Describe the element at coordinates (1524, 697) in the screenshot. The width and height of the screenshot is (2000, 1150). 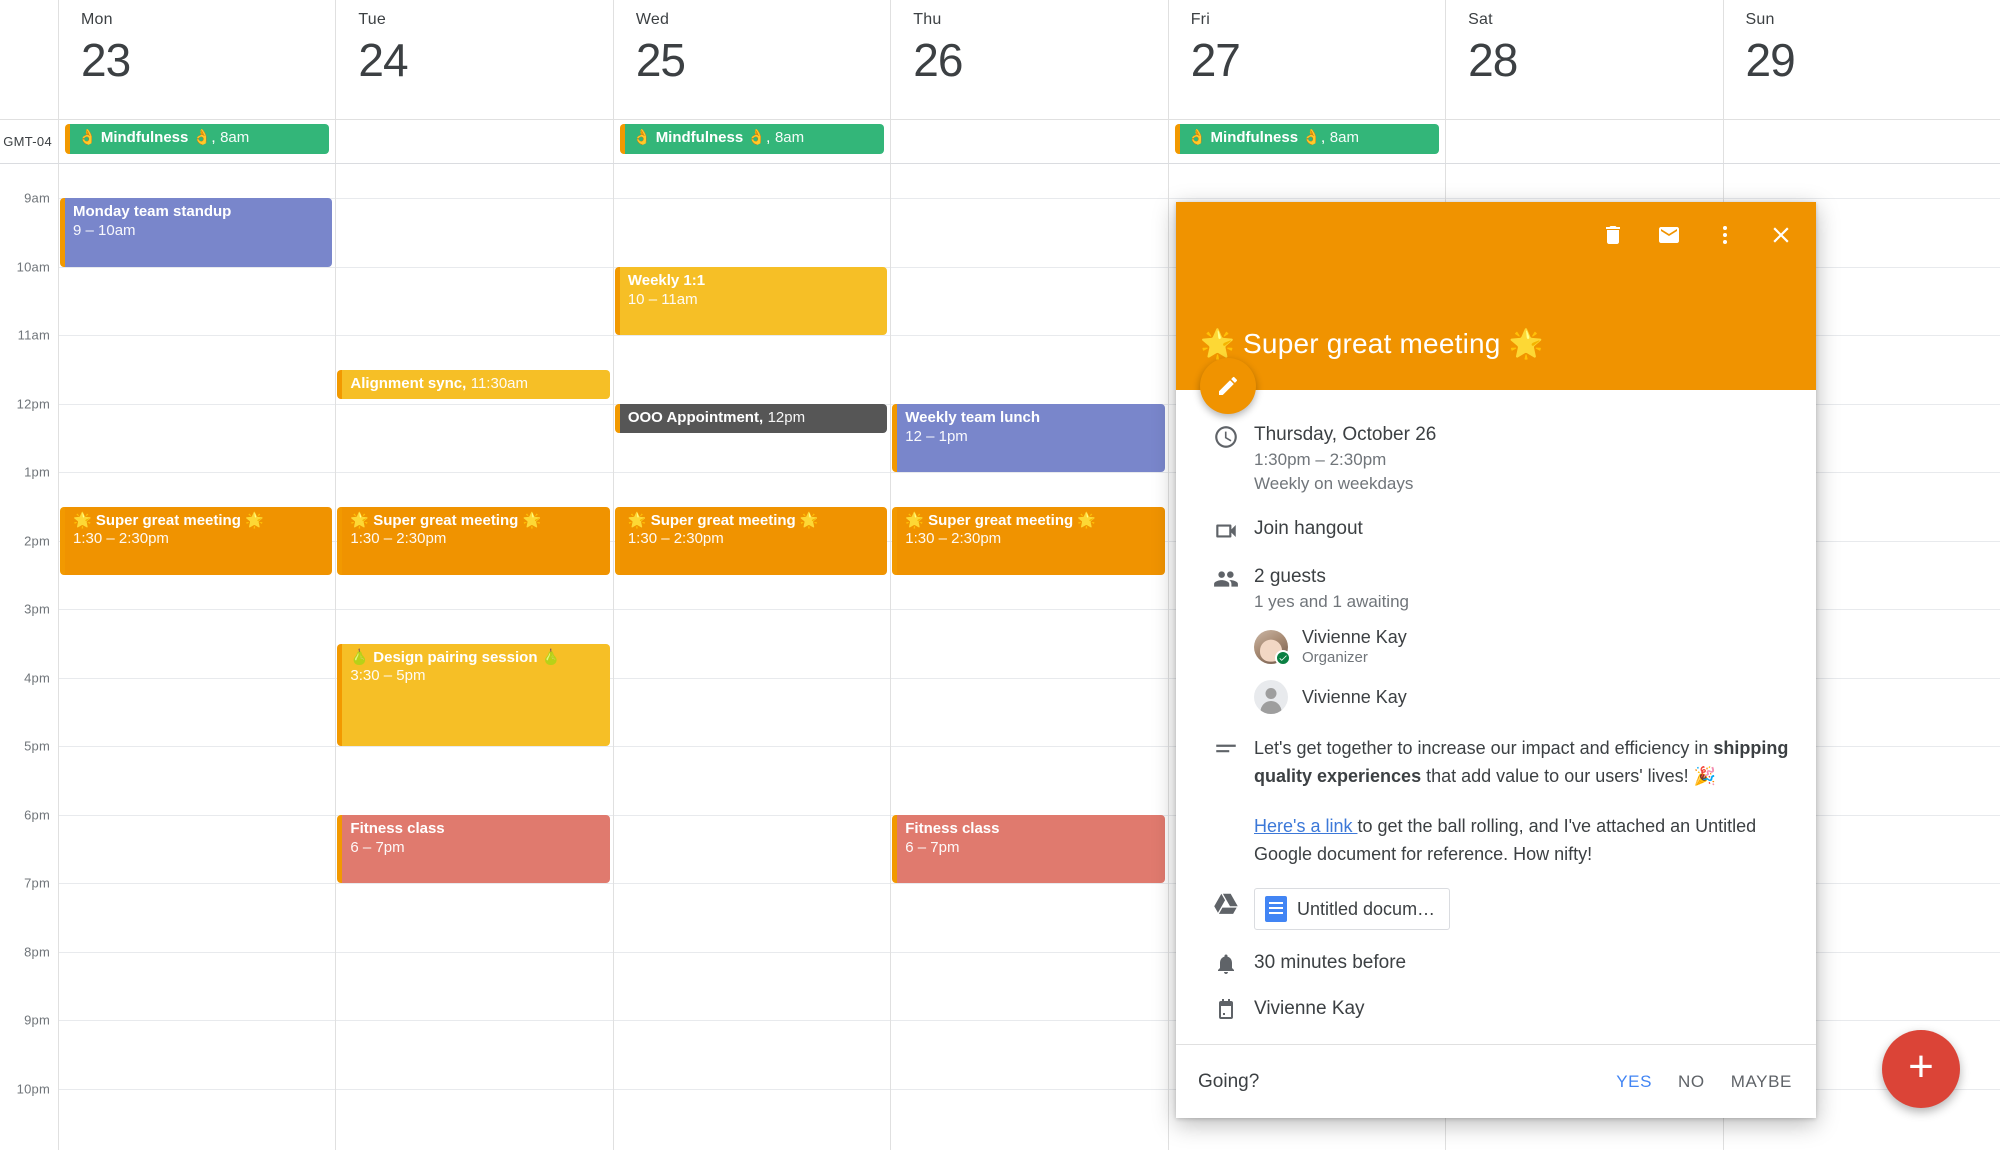
I see `guest-list-item: Vivienne Kay` at that location.